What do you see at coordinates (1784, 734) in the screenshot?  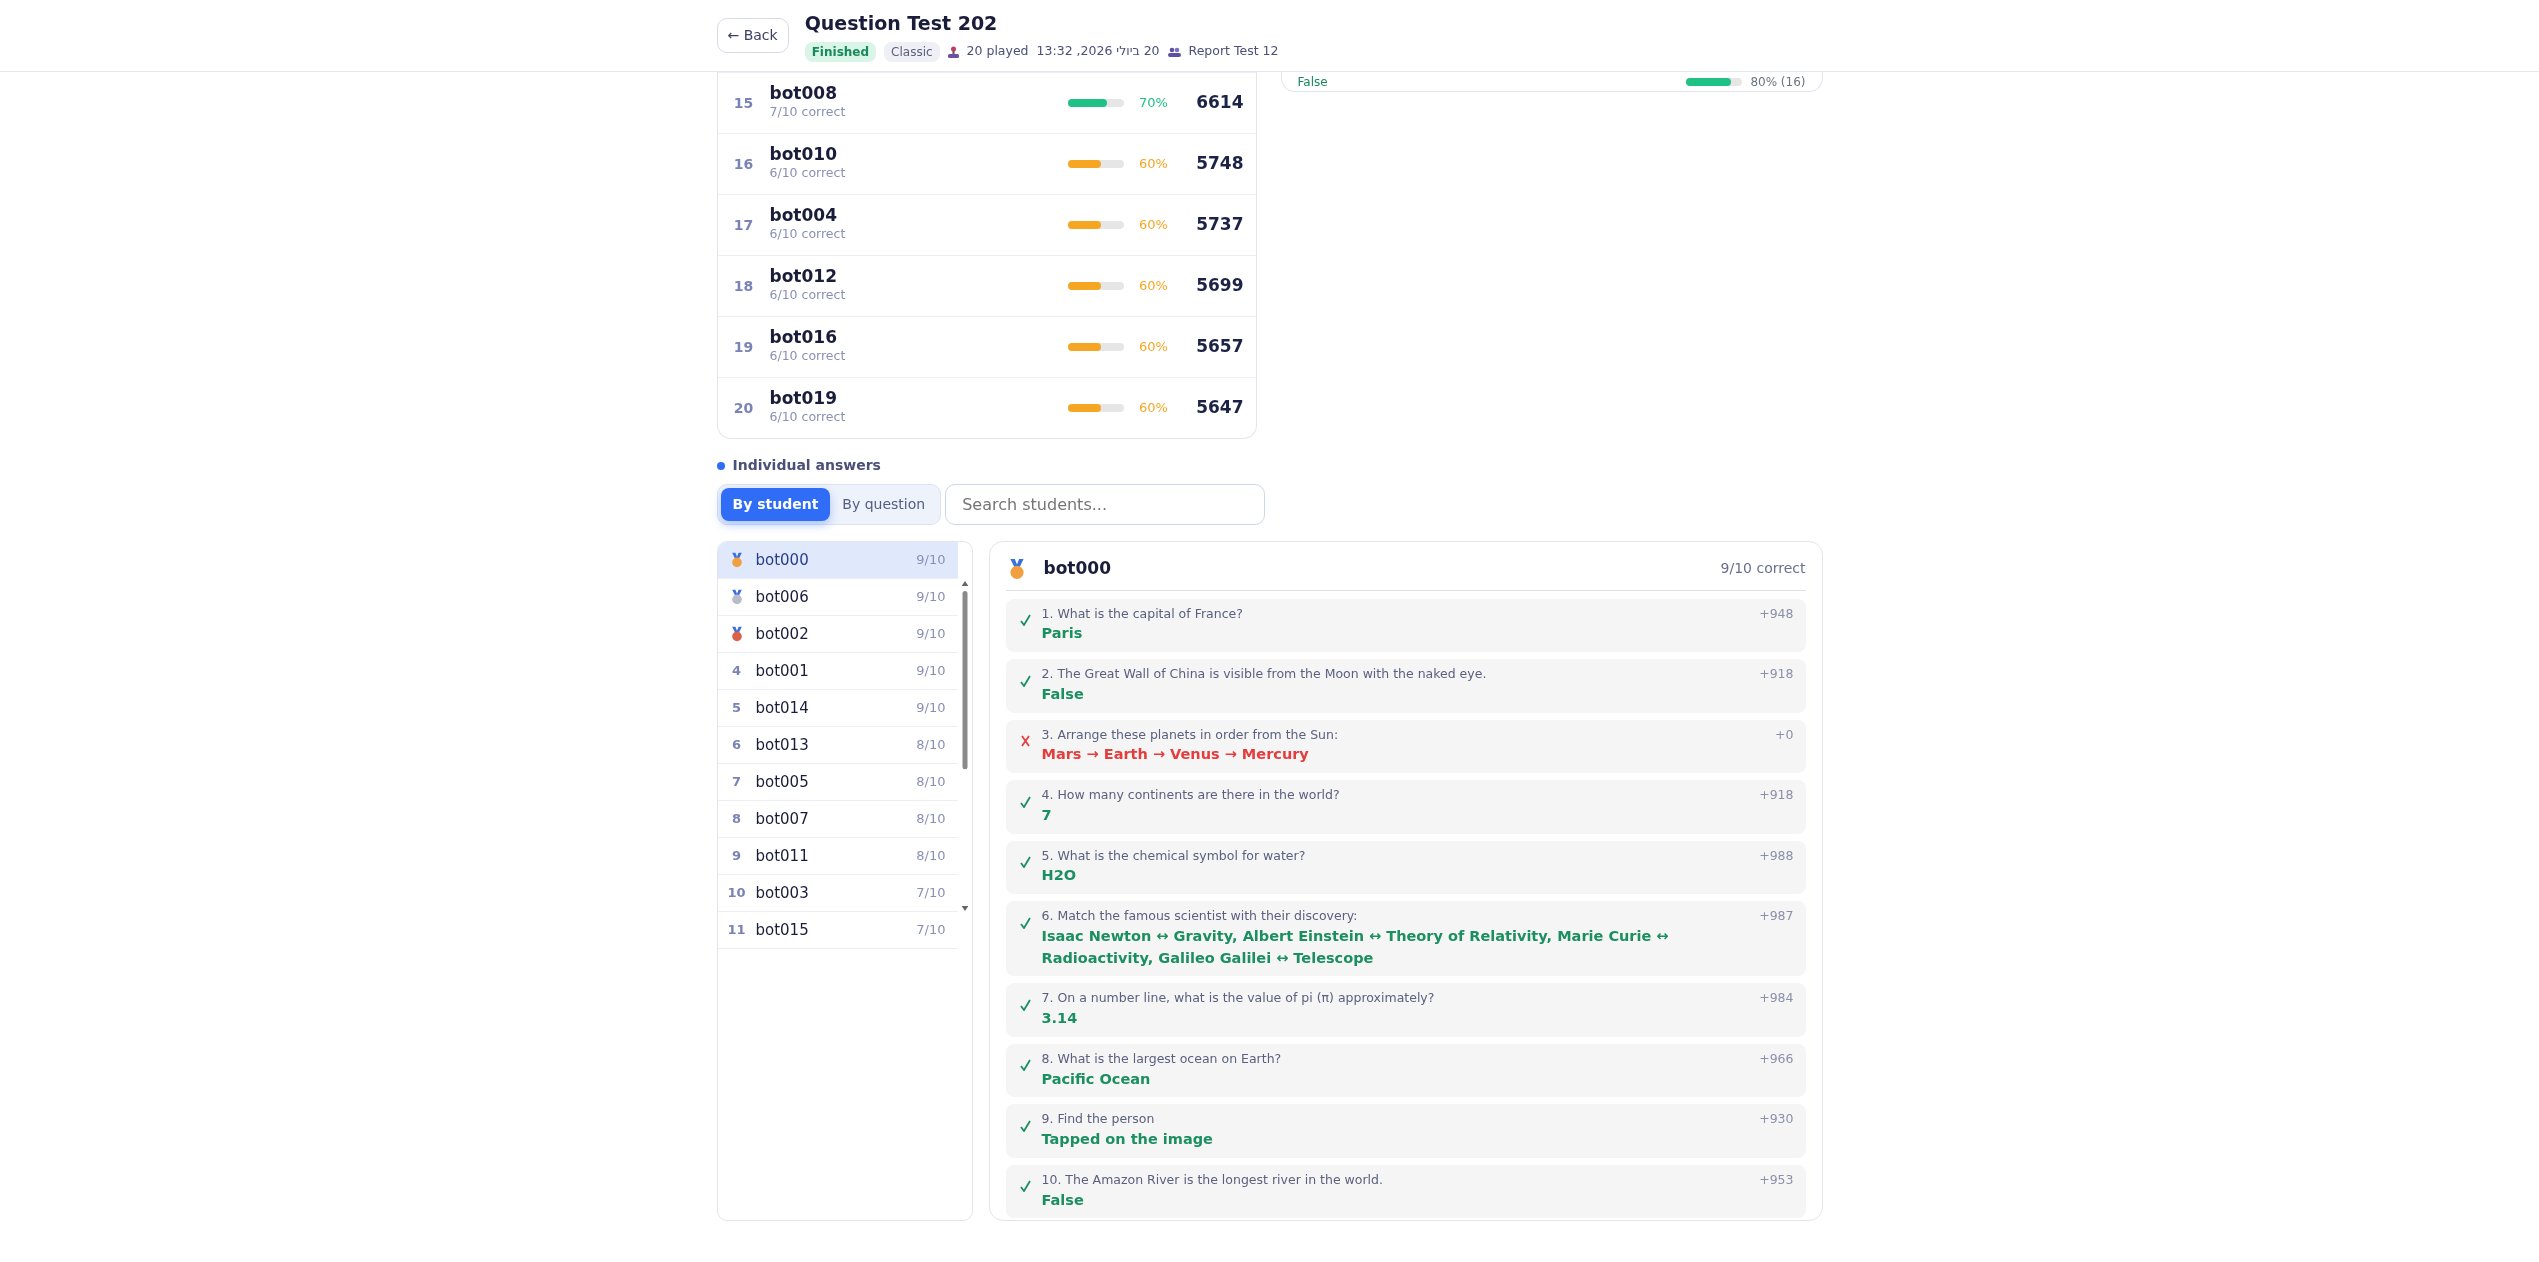 I see `points-text: +0` at bounding box center [1784, 734].